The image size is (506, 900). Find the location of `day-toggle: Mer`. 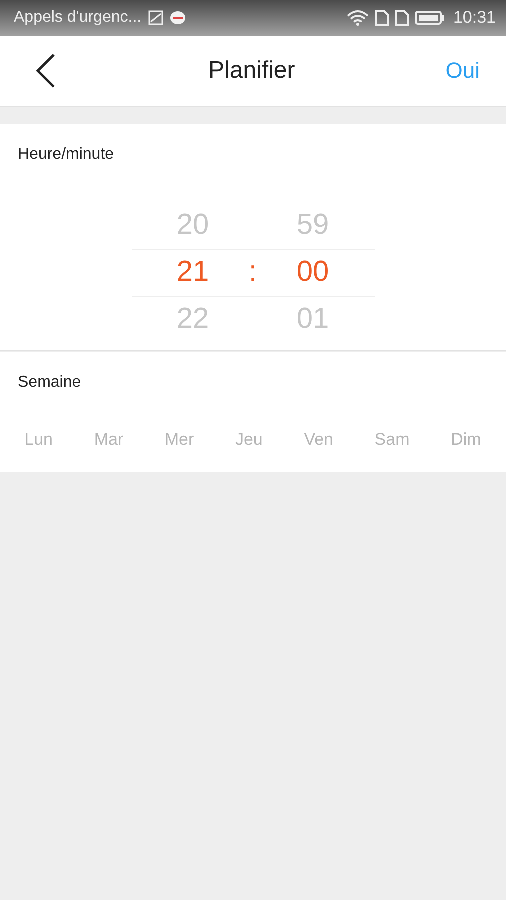

day-toggle: Mer is located at coordinates (179, 440).